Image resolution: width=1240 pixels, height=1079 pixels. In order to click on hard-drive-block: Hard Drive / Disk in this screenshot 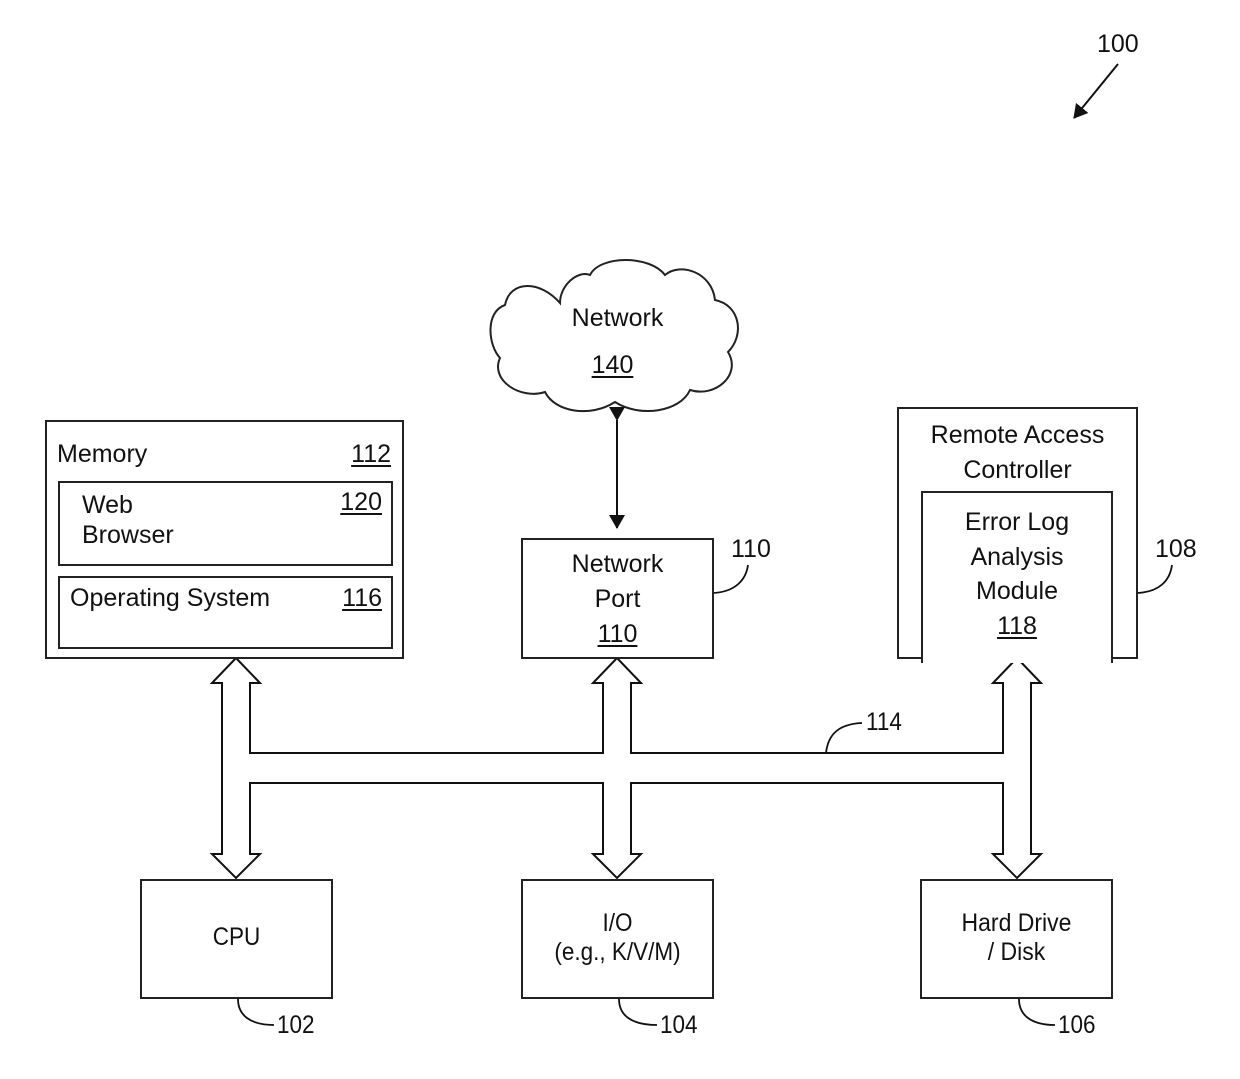, I will do `click(1016, 939)`.